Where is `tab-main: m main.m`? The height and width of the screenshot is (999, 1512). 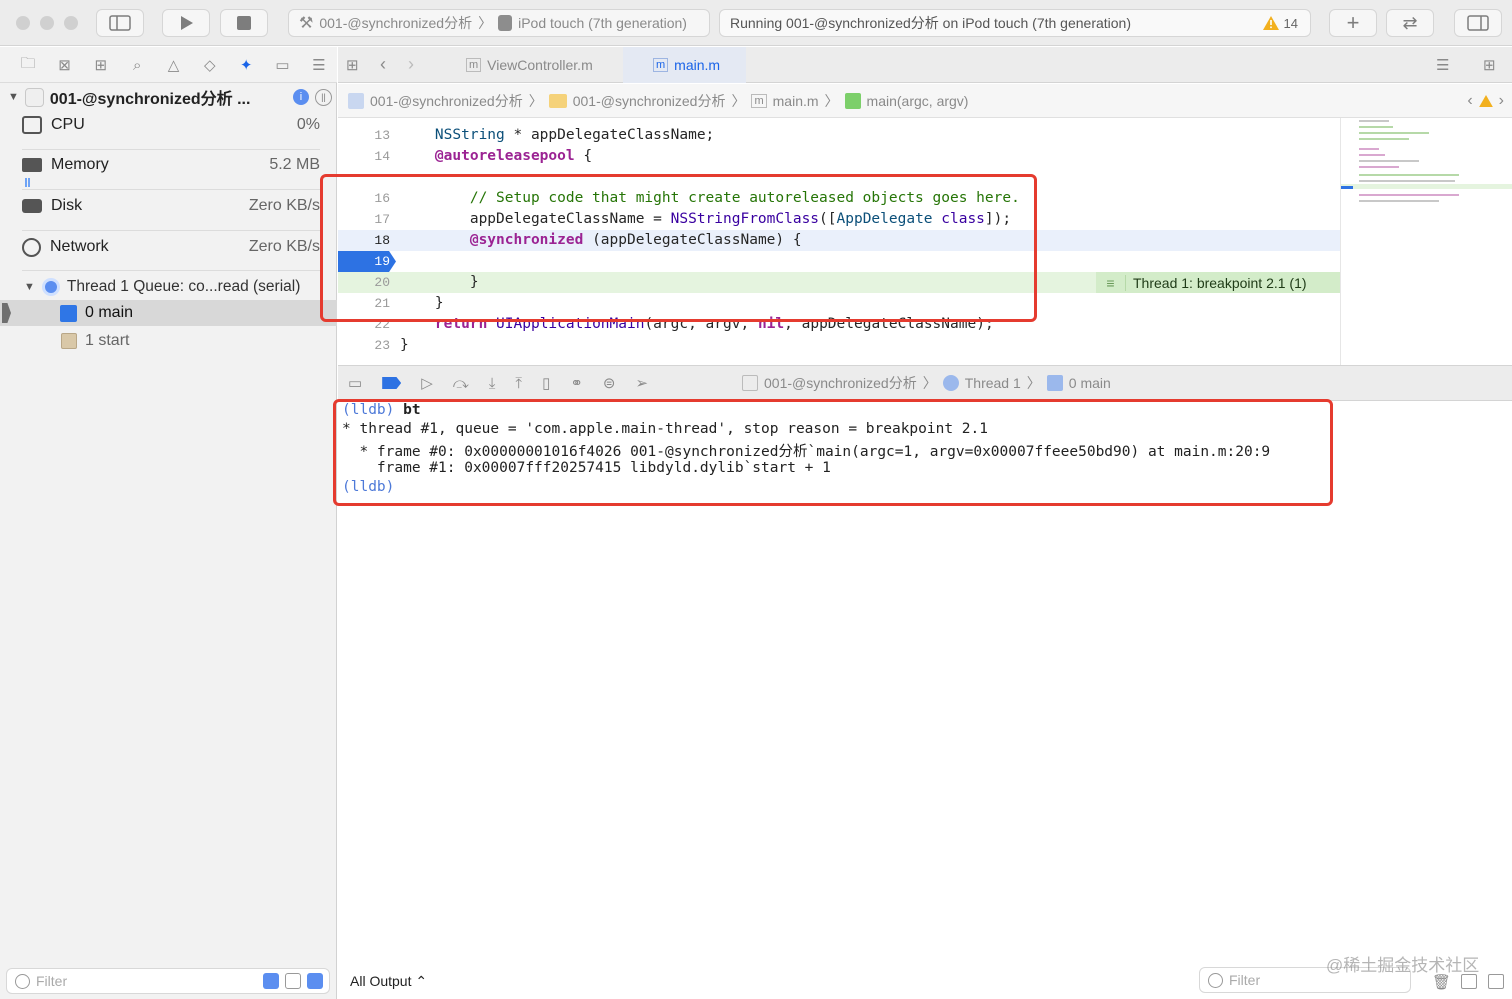 tab-main: m main.m is located at coordinates (684, 65).